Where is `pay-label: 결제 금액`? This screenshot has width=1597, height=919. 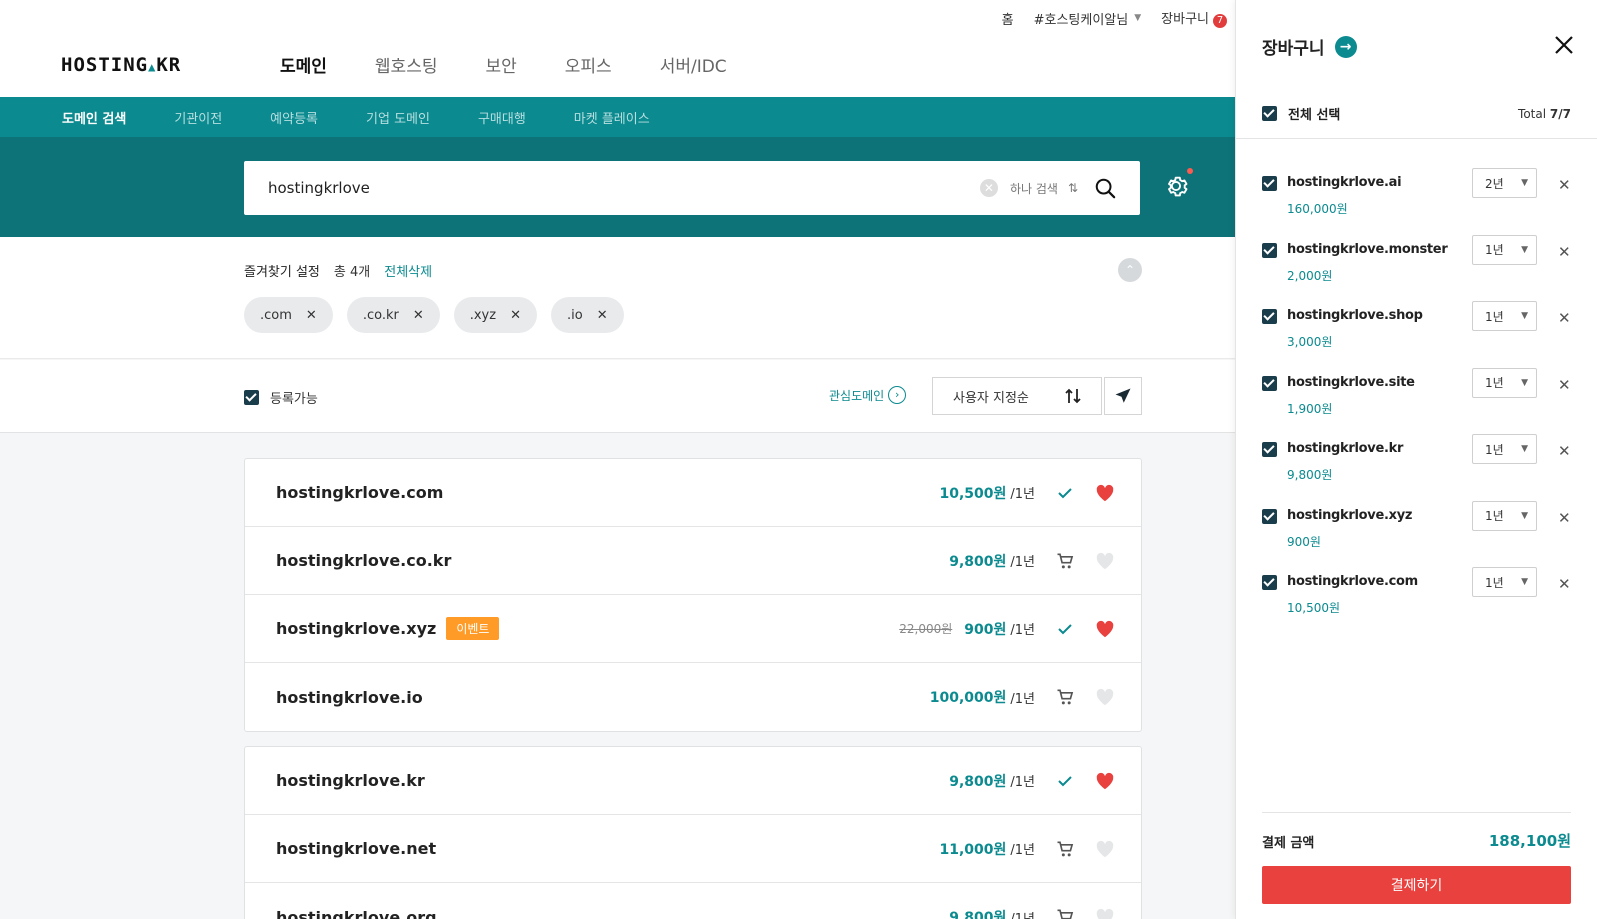
pay-label: 결제 금액 is located at coordinates (1288, 843).